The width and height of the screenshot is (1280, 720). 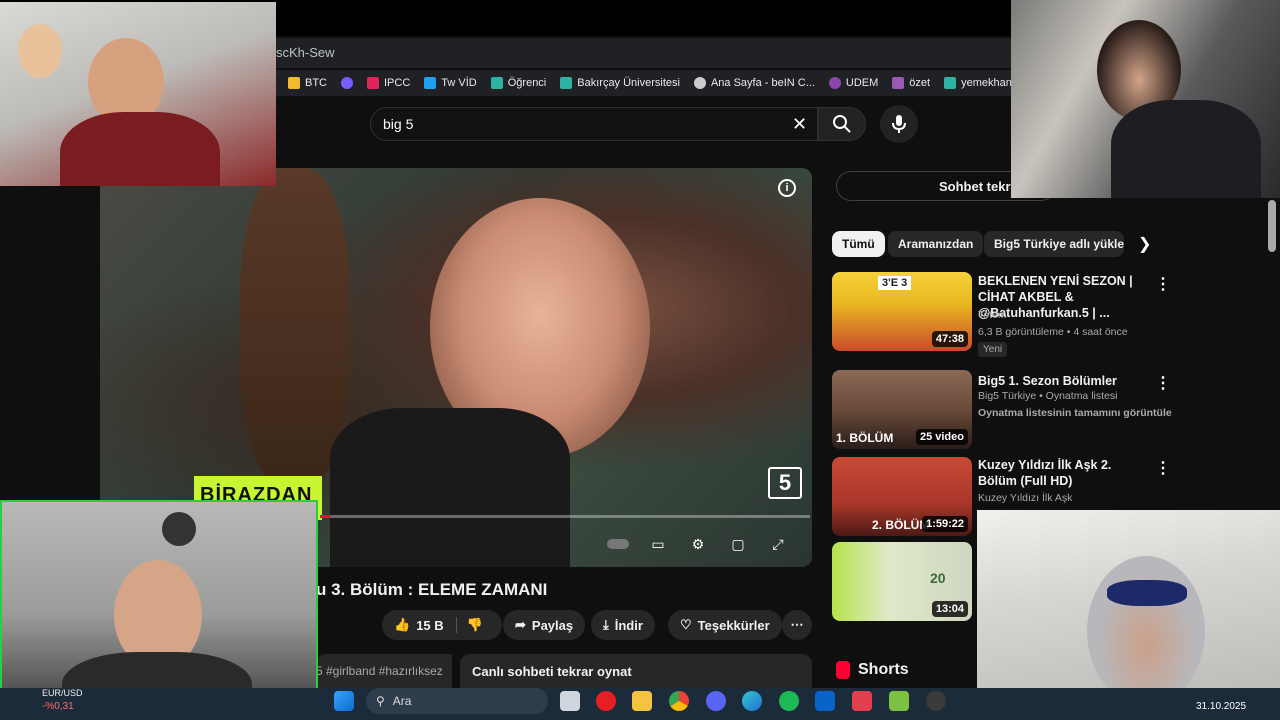 What do you see at coordinates (384, 671) in the screenshot?
I see `description-hashtags: 5 #girlband #hazırlıksez` at bounding box center [384, 671].